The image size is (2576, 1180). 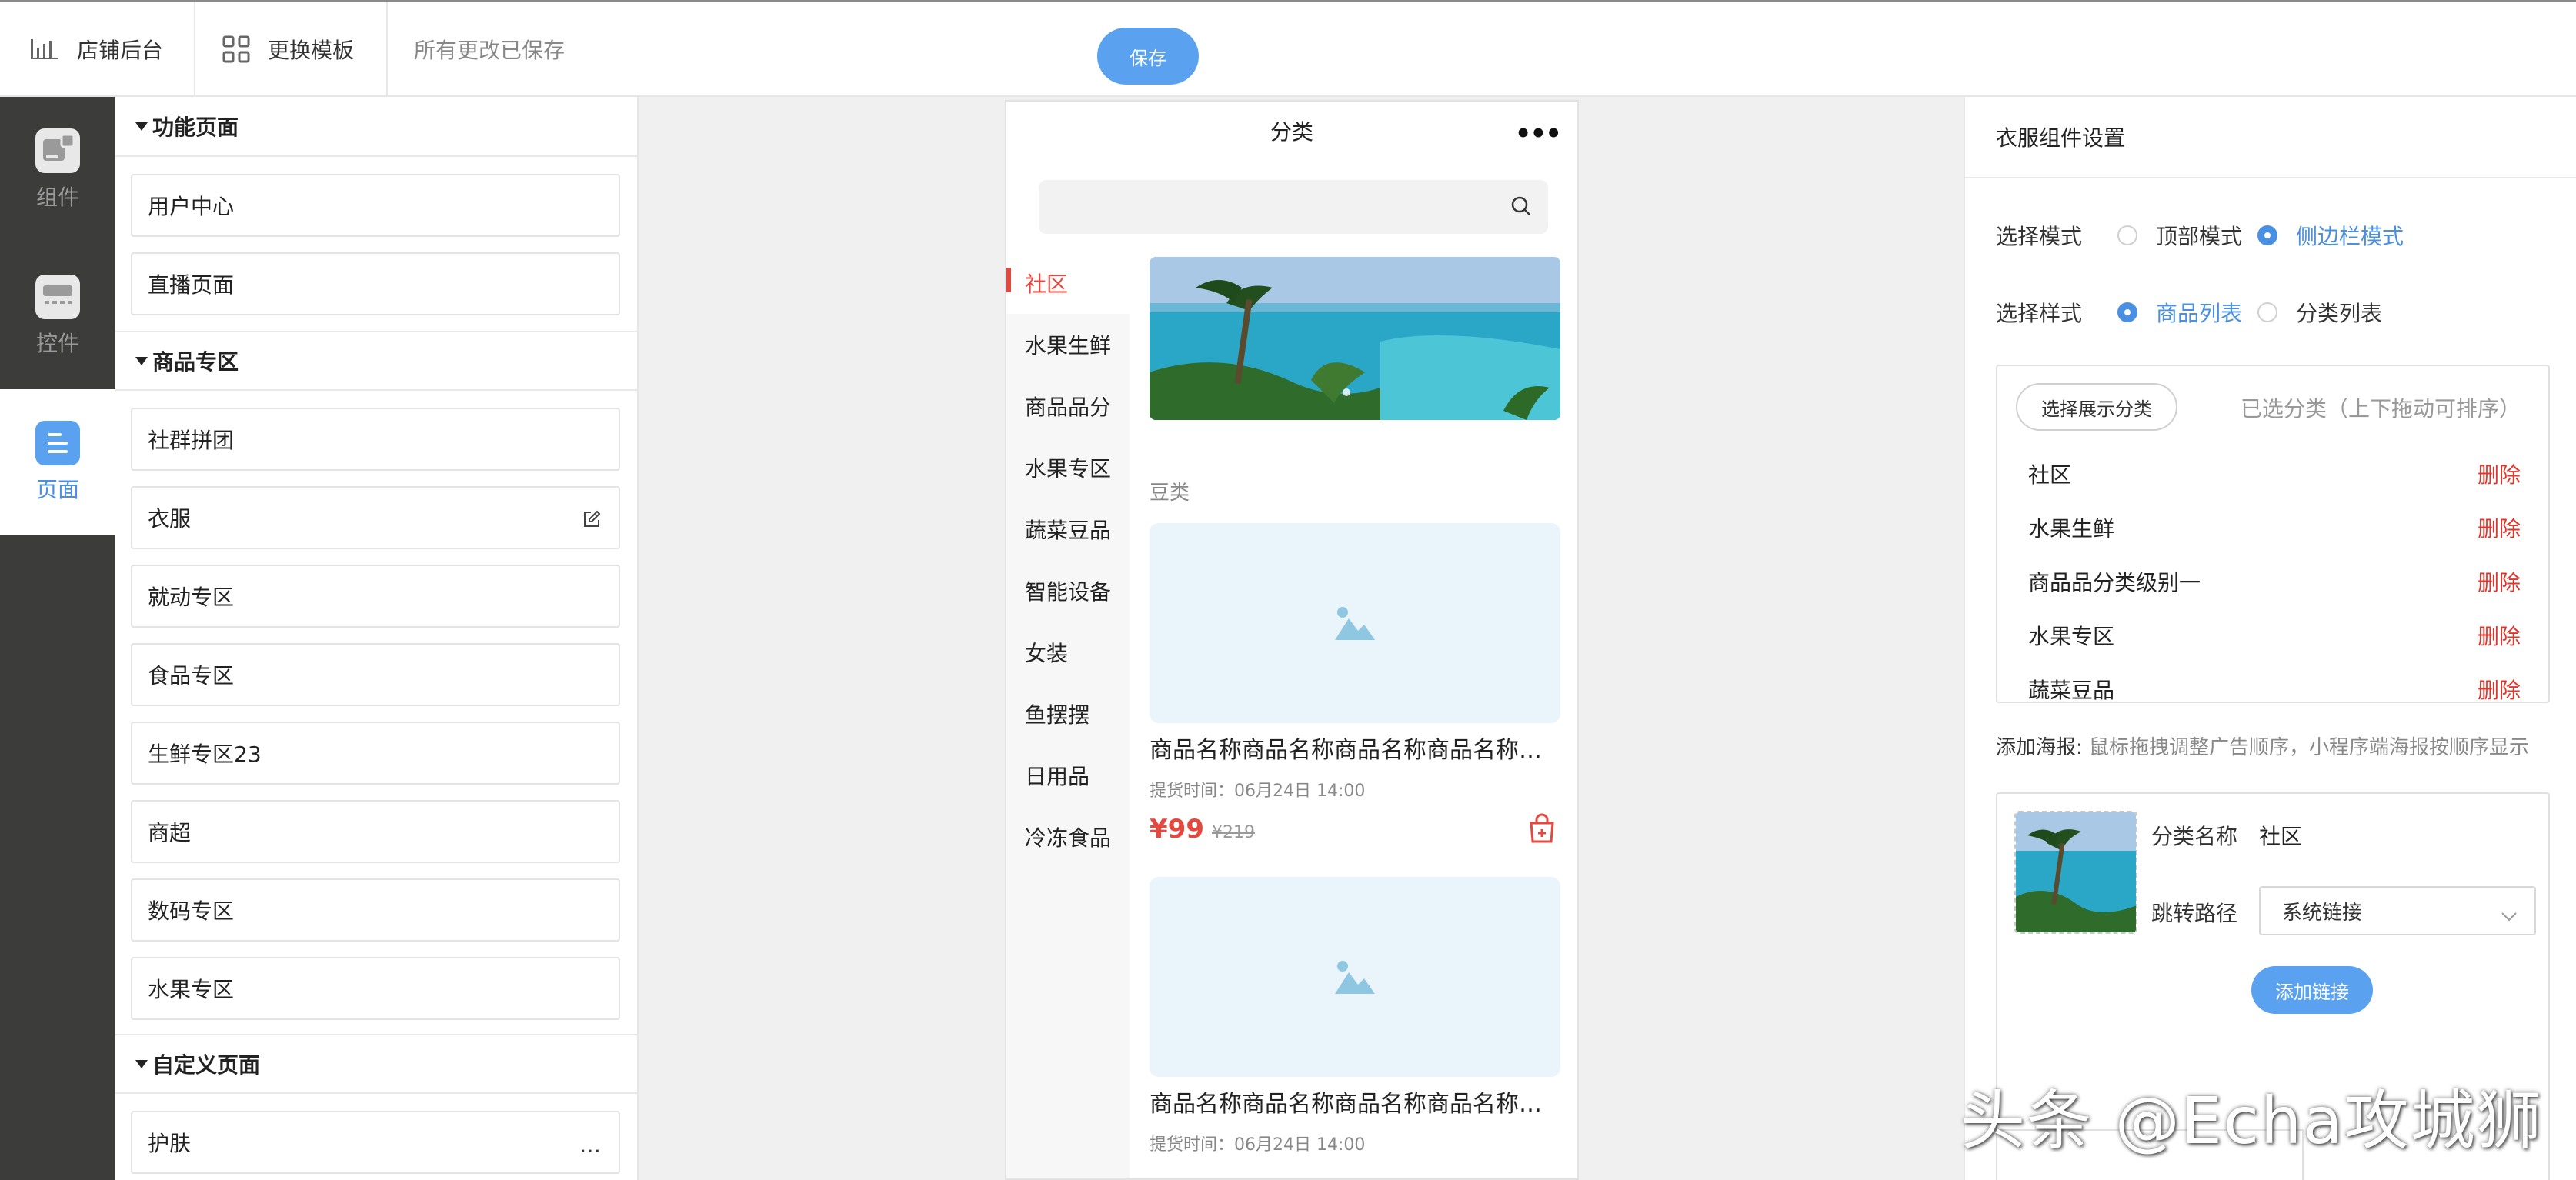 What do you see at coordinates (57, 197) in the screenshot?
I see `rail-item-label: 组件` at bounding box center [57, 197].